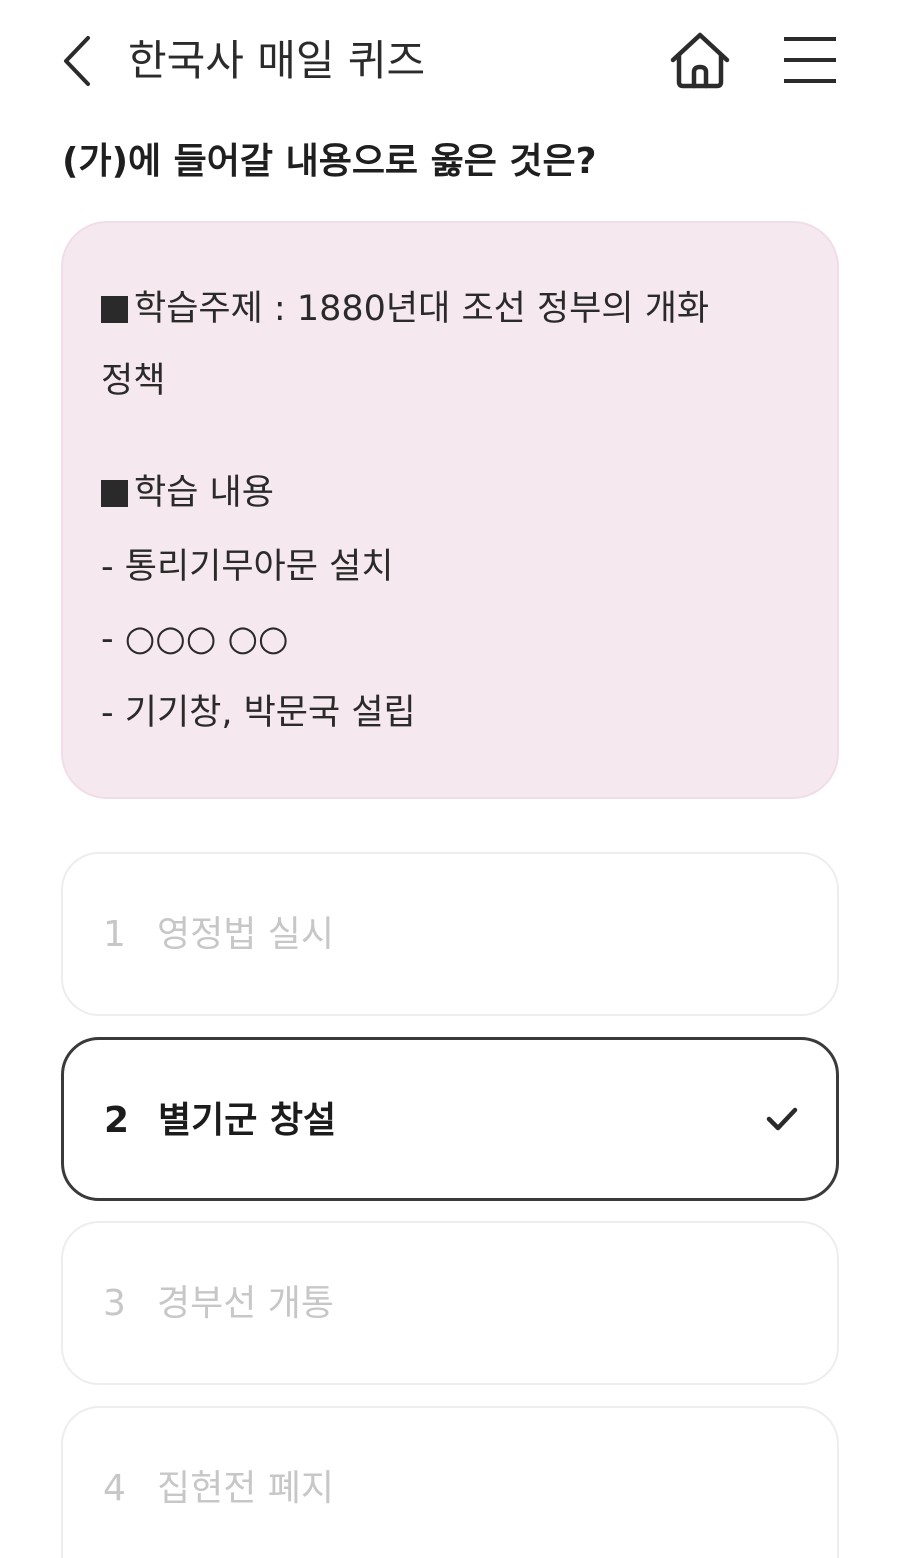 The width and height of the screenshot is (900, 1558). I want to click on option-number: 1, so click(114, 934).